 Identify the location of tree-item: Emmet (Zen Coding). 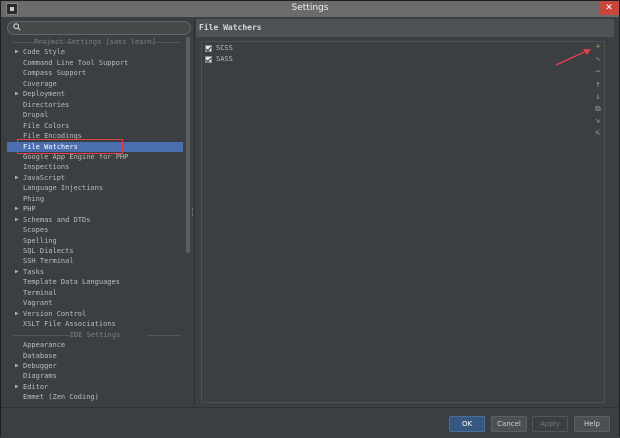
(95, 397).